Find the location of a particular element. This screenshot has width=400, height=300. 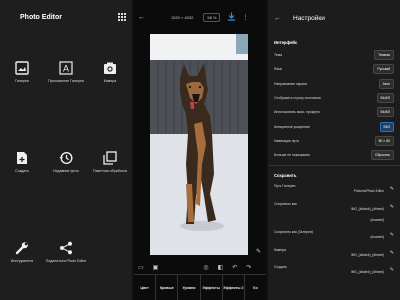

setting-label: Язык is located at coordinates (278, 69).